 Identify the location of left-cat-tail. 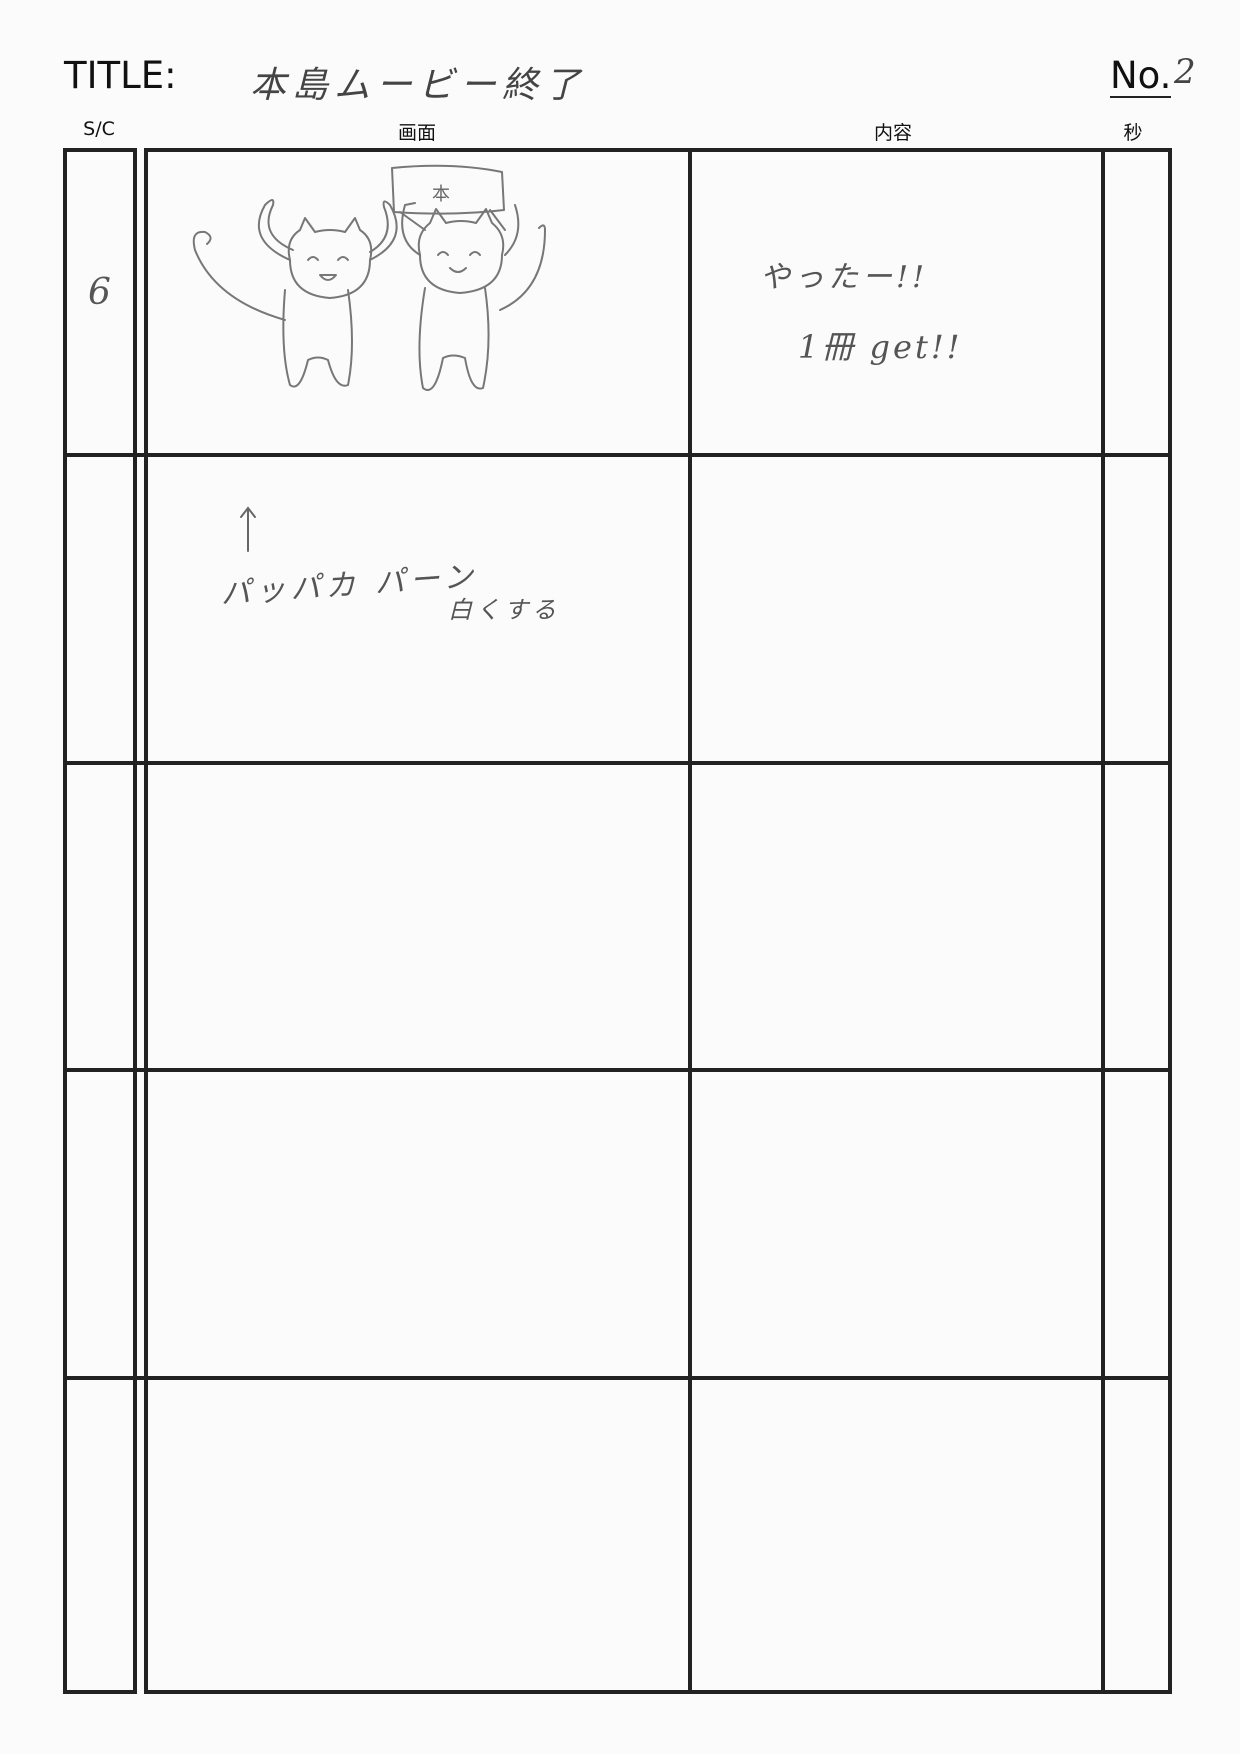
(239, 275).